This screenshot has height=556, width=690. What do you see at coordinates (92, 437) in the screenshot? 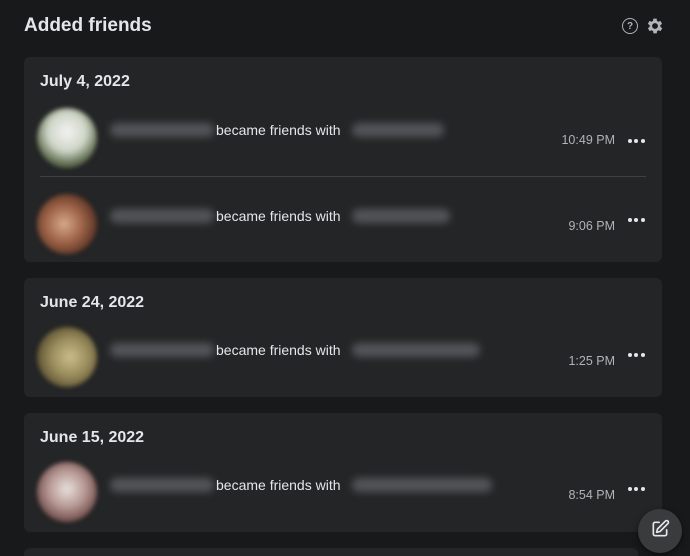
I see `group-date: June 15, 2022` at bounding box center [92, 437].